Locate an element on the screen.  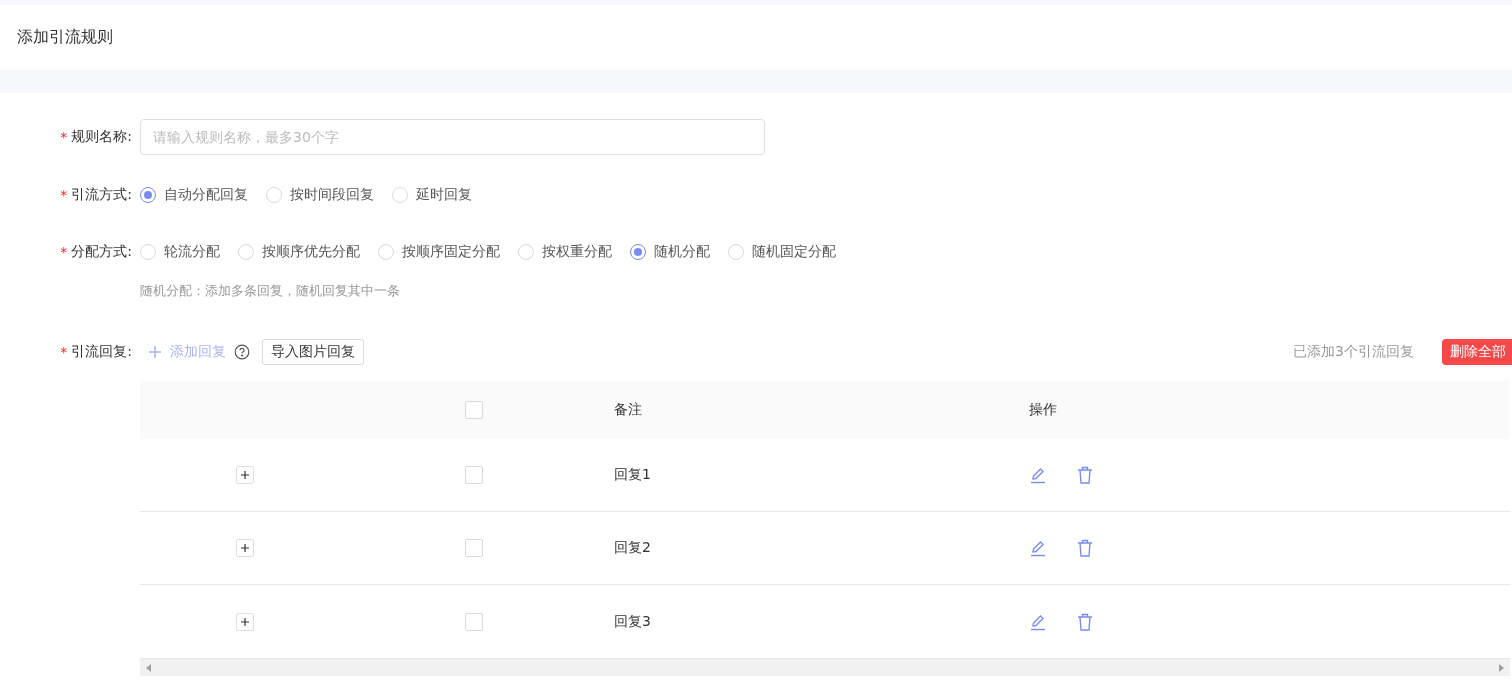
right-arrow-icon is located at coordinates (1501, 667).